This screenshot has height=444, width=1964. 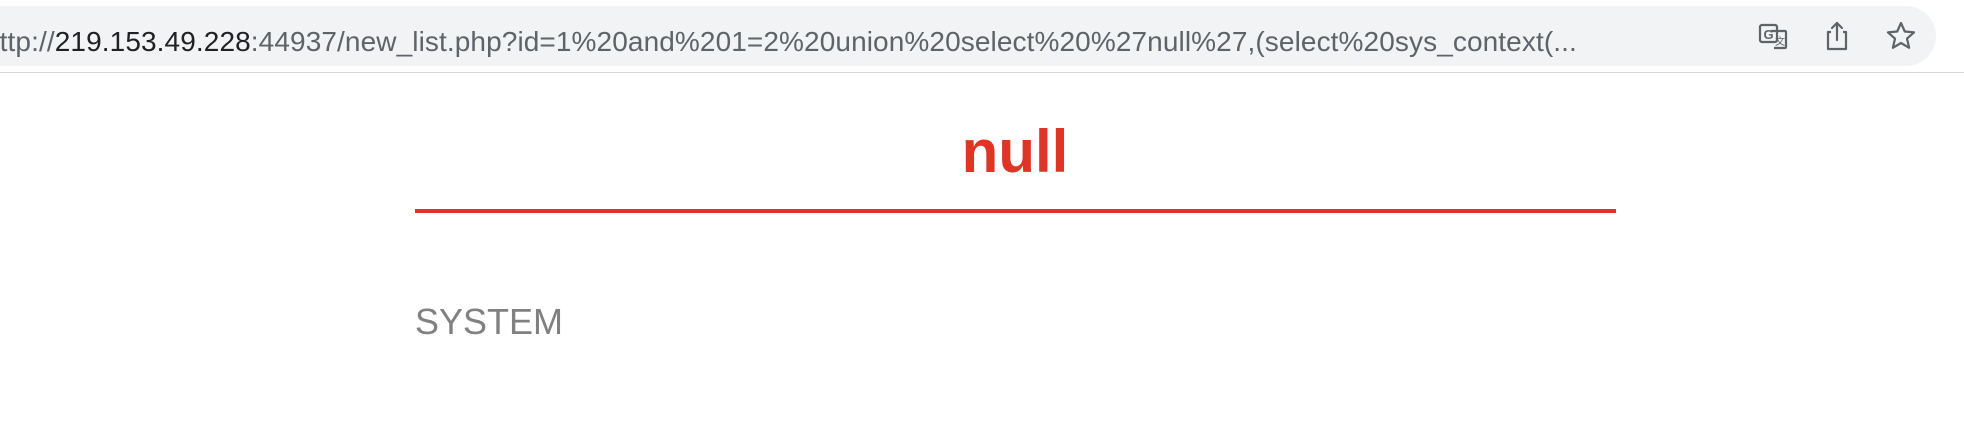 I want to click on translate-icon: G 文, so click(x=1773, y=36).